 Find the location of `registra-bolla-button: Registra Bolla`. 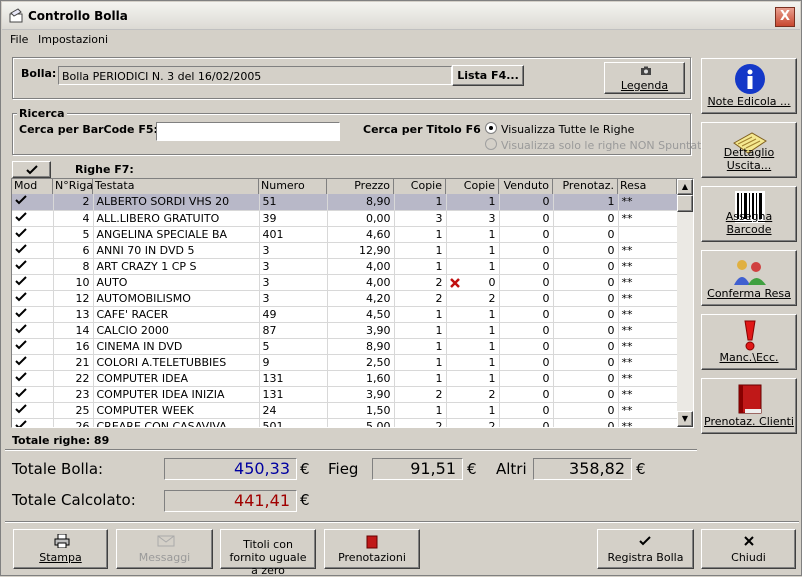

registra-bolla-button: Registra Bolla is located at coordinates (645, 549).